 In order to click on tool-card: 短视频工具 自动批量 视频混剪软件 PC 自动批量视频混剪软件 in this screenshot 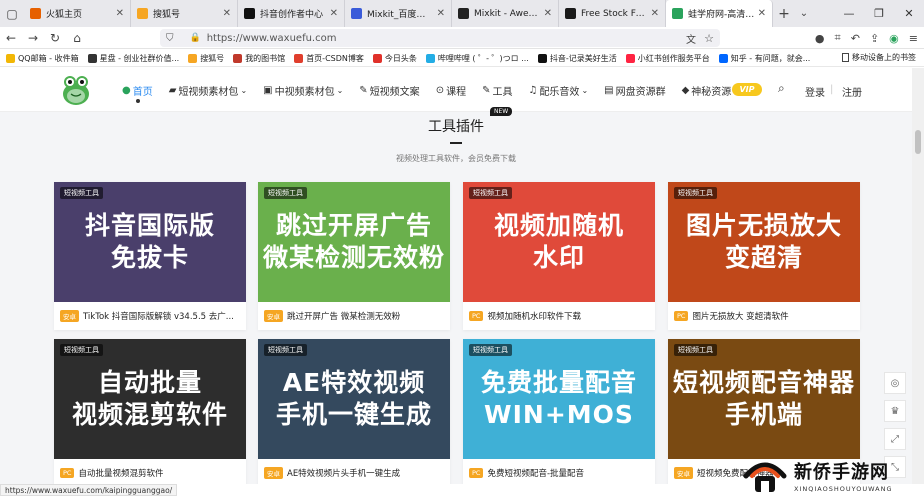, I will do `click(150, 411)`.